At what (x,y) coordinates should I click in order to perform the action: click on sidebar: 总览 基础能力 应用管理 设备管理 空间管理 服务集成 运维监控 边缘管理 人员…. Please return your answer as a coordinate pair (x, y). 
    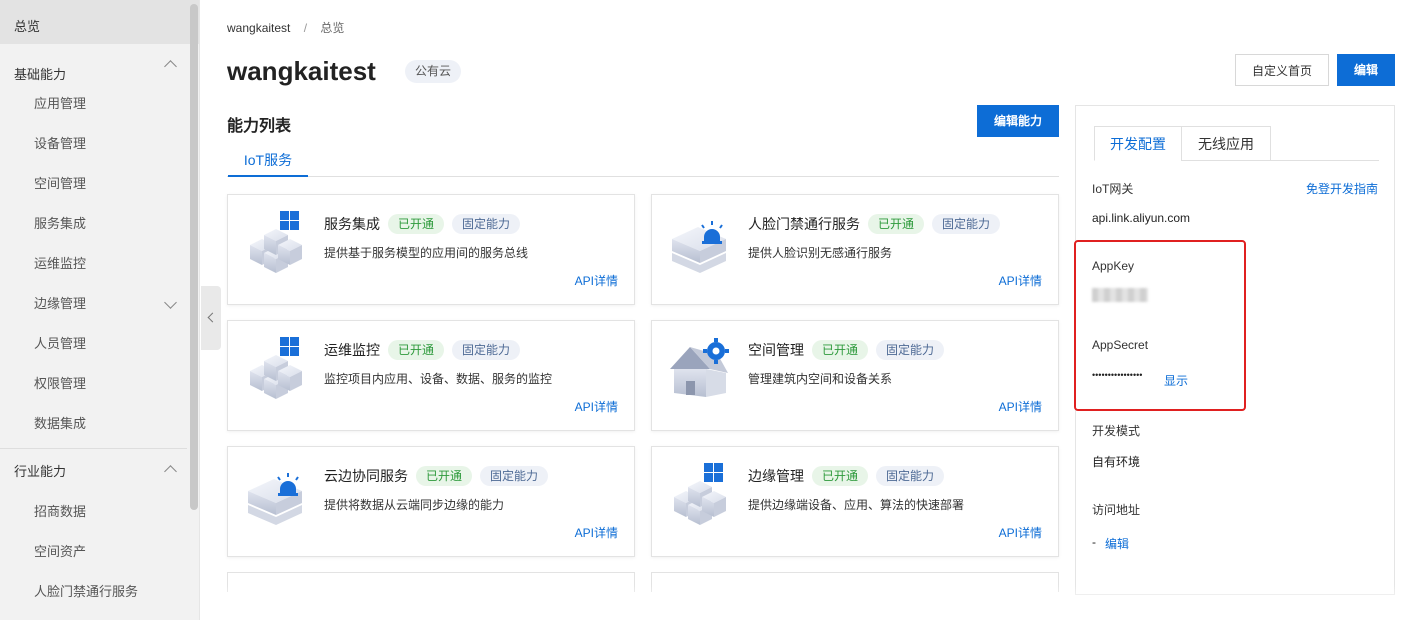
    Looking at the image, I should click on (100, 310).